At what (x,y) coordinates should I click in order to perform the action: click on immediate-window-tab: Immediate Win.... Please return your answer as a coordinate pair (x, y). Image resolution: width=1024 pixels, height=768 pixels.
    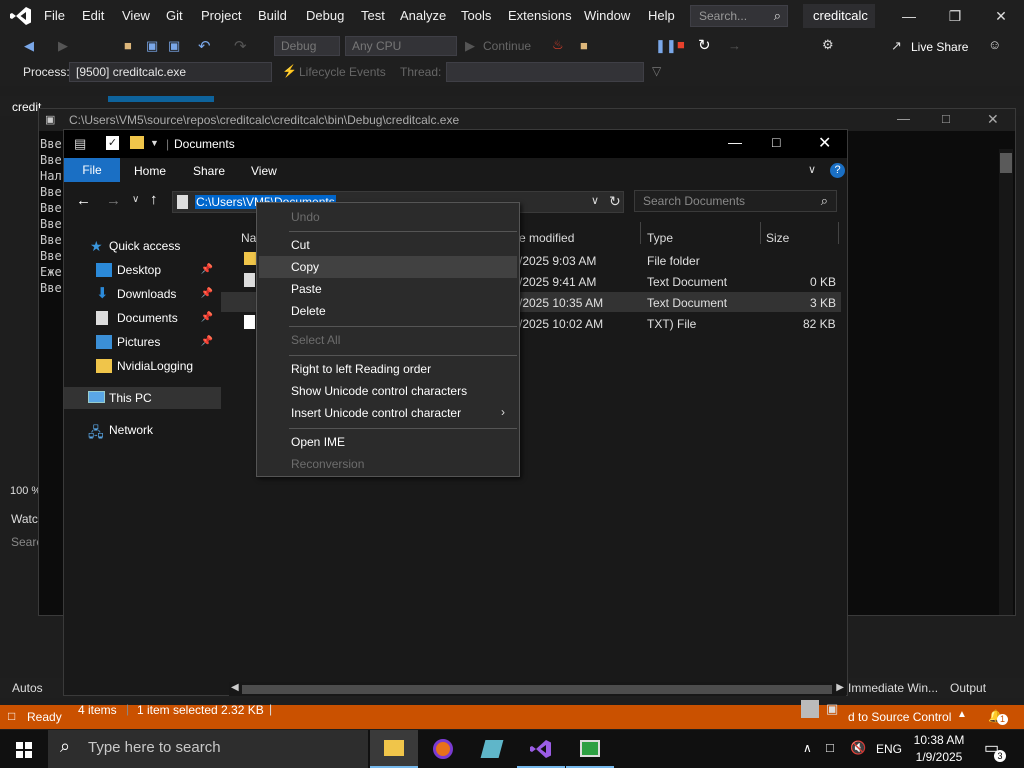
    Looking at the image, I should click on (893, 688).